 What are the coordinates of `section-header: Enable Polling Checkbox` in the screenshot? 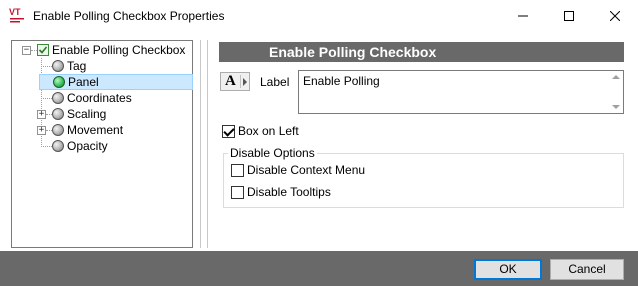 It's located at (421, 52).